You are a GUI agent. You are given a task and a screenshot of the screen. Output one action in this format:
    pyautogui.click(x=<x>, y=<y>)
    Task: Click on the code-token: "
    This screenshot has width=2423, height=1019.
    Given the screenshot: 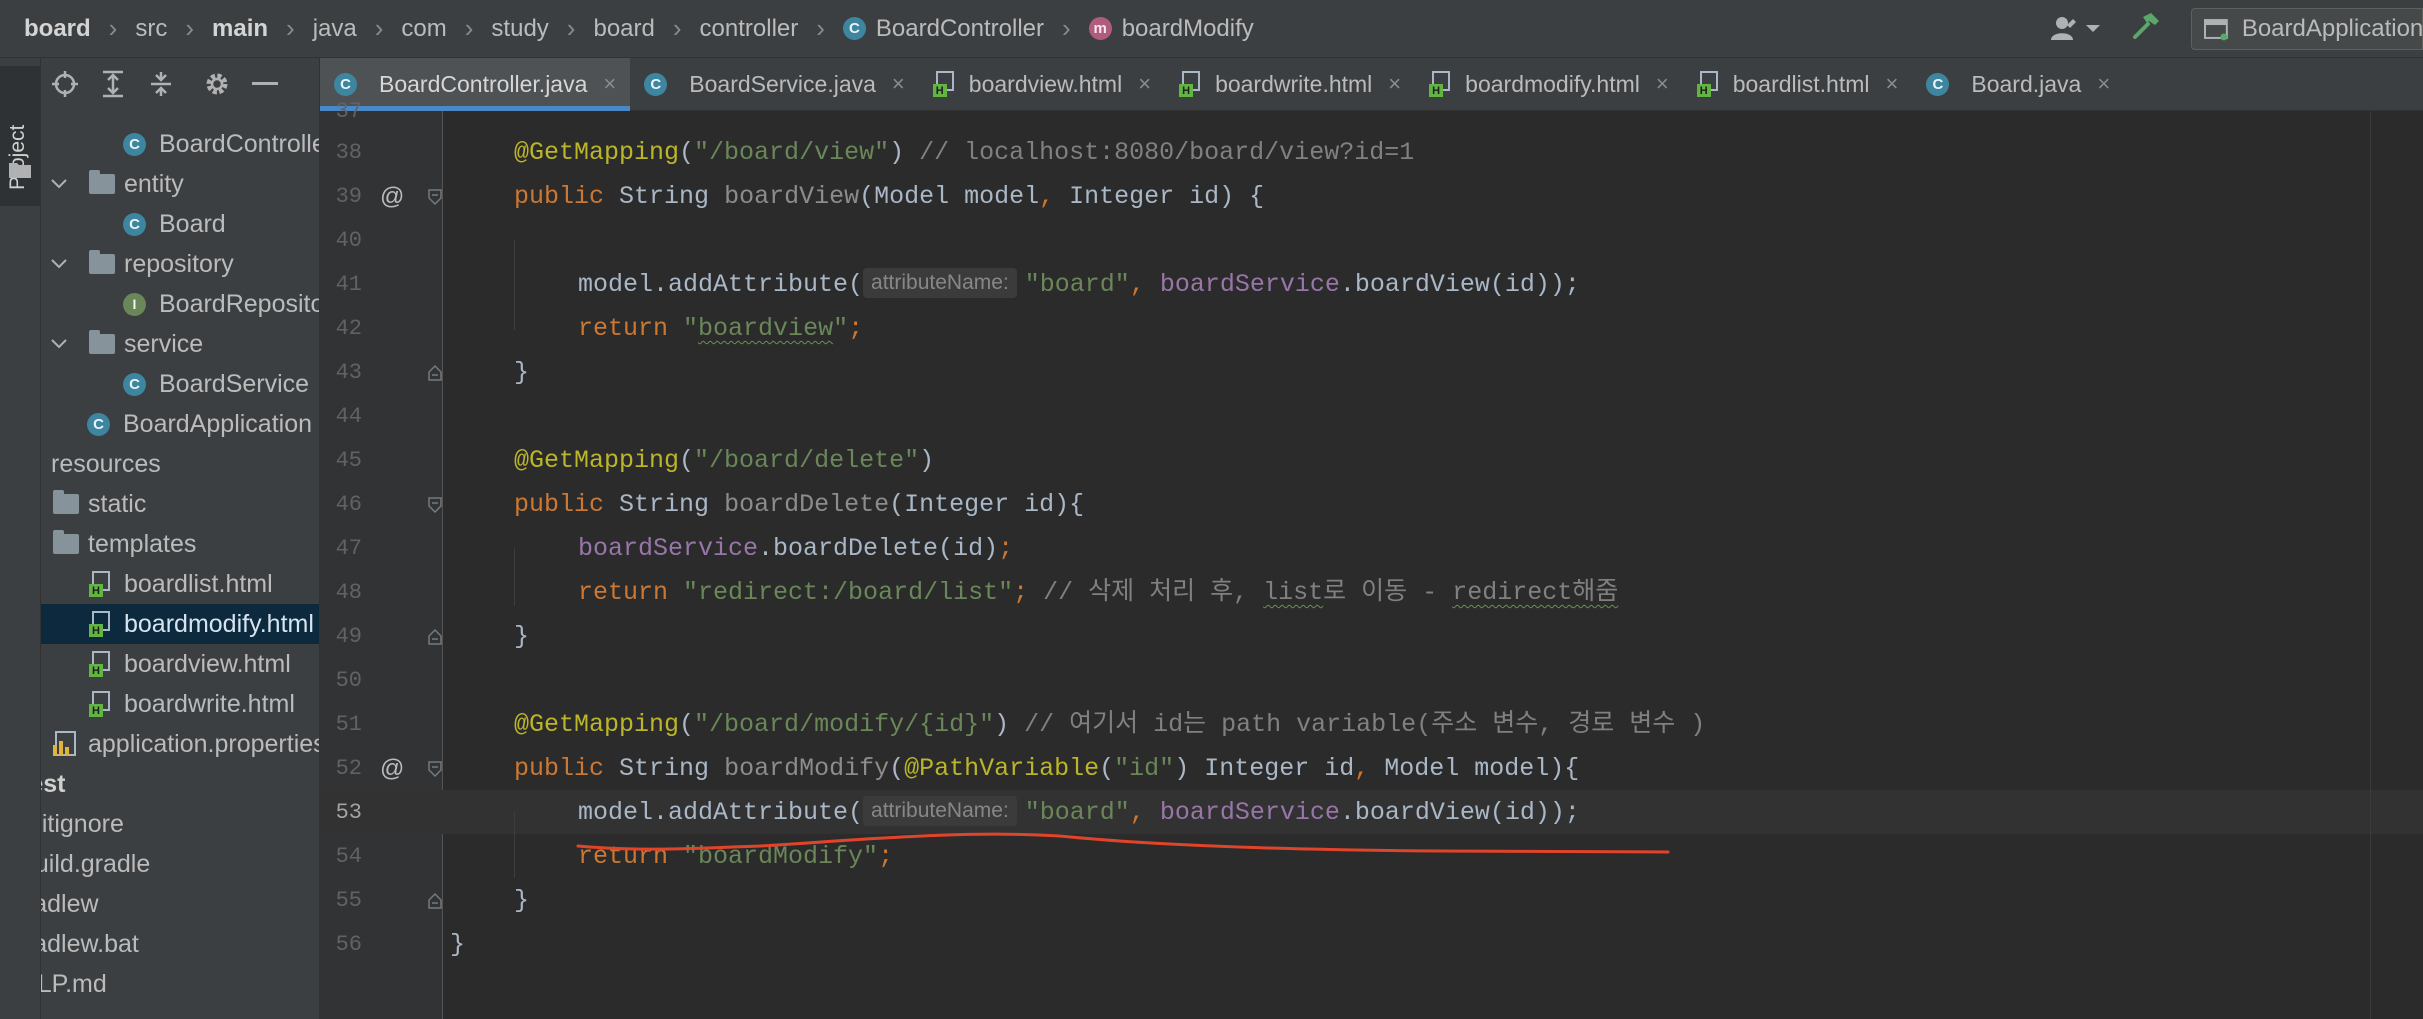 What is the action you would take?
    pyautogui.click(x=691, y=328)
    